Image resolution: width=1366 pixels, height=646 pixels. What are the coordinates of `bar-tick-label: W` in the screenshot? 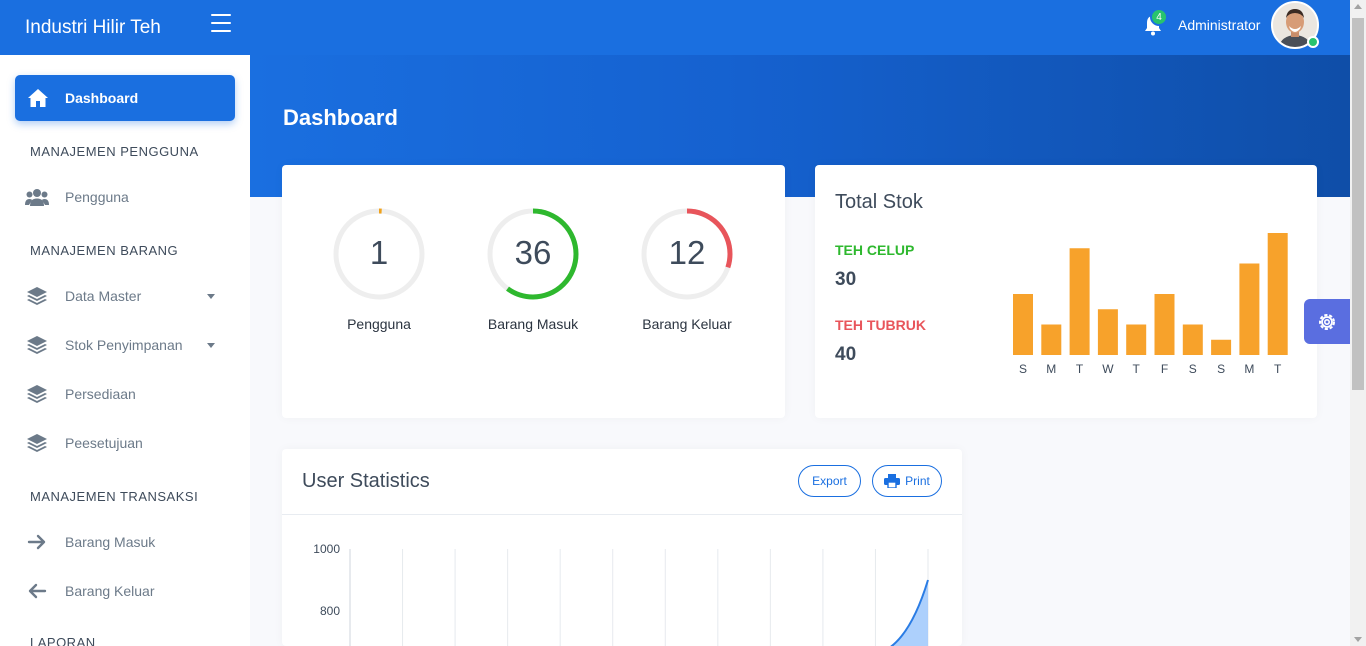 It's located at (1108, 369).